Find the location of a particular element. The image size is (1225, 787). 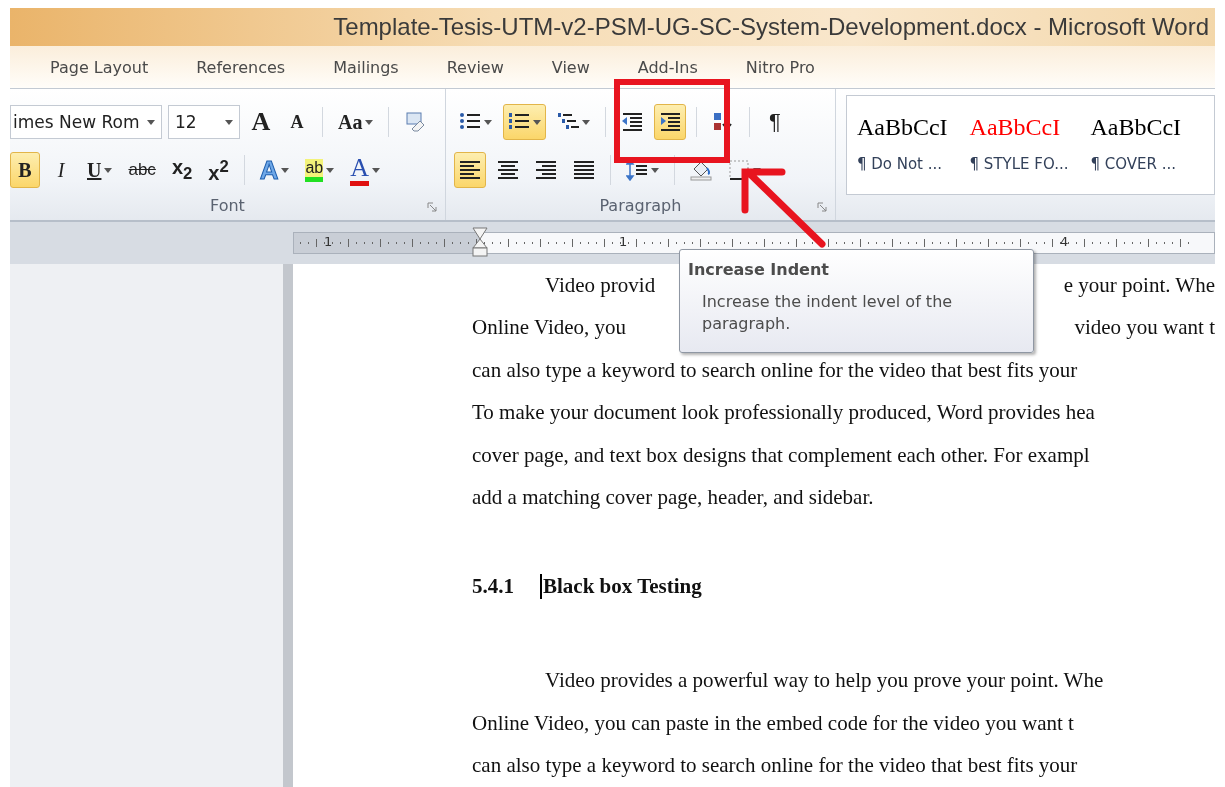

ribbon-tab: References is located at coordinates (241, 67).